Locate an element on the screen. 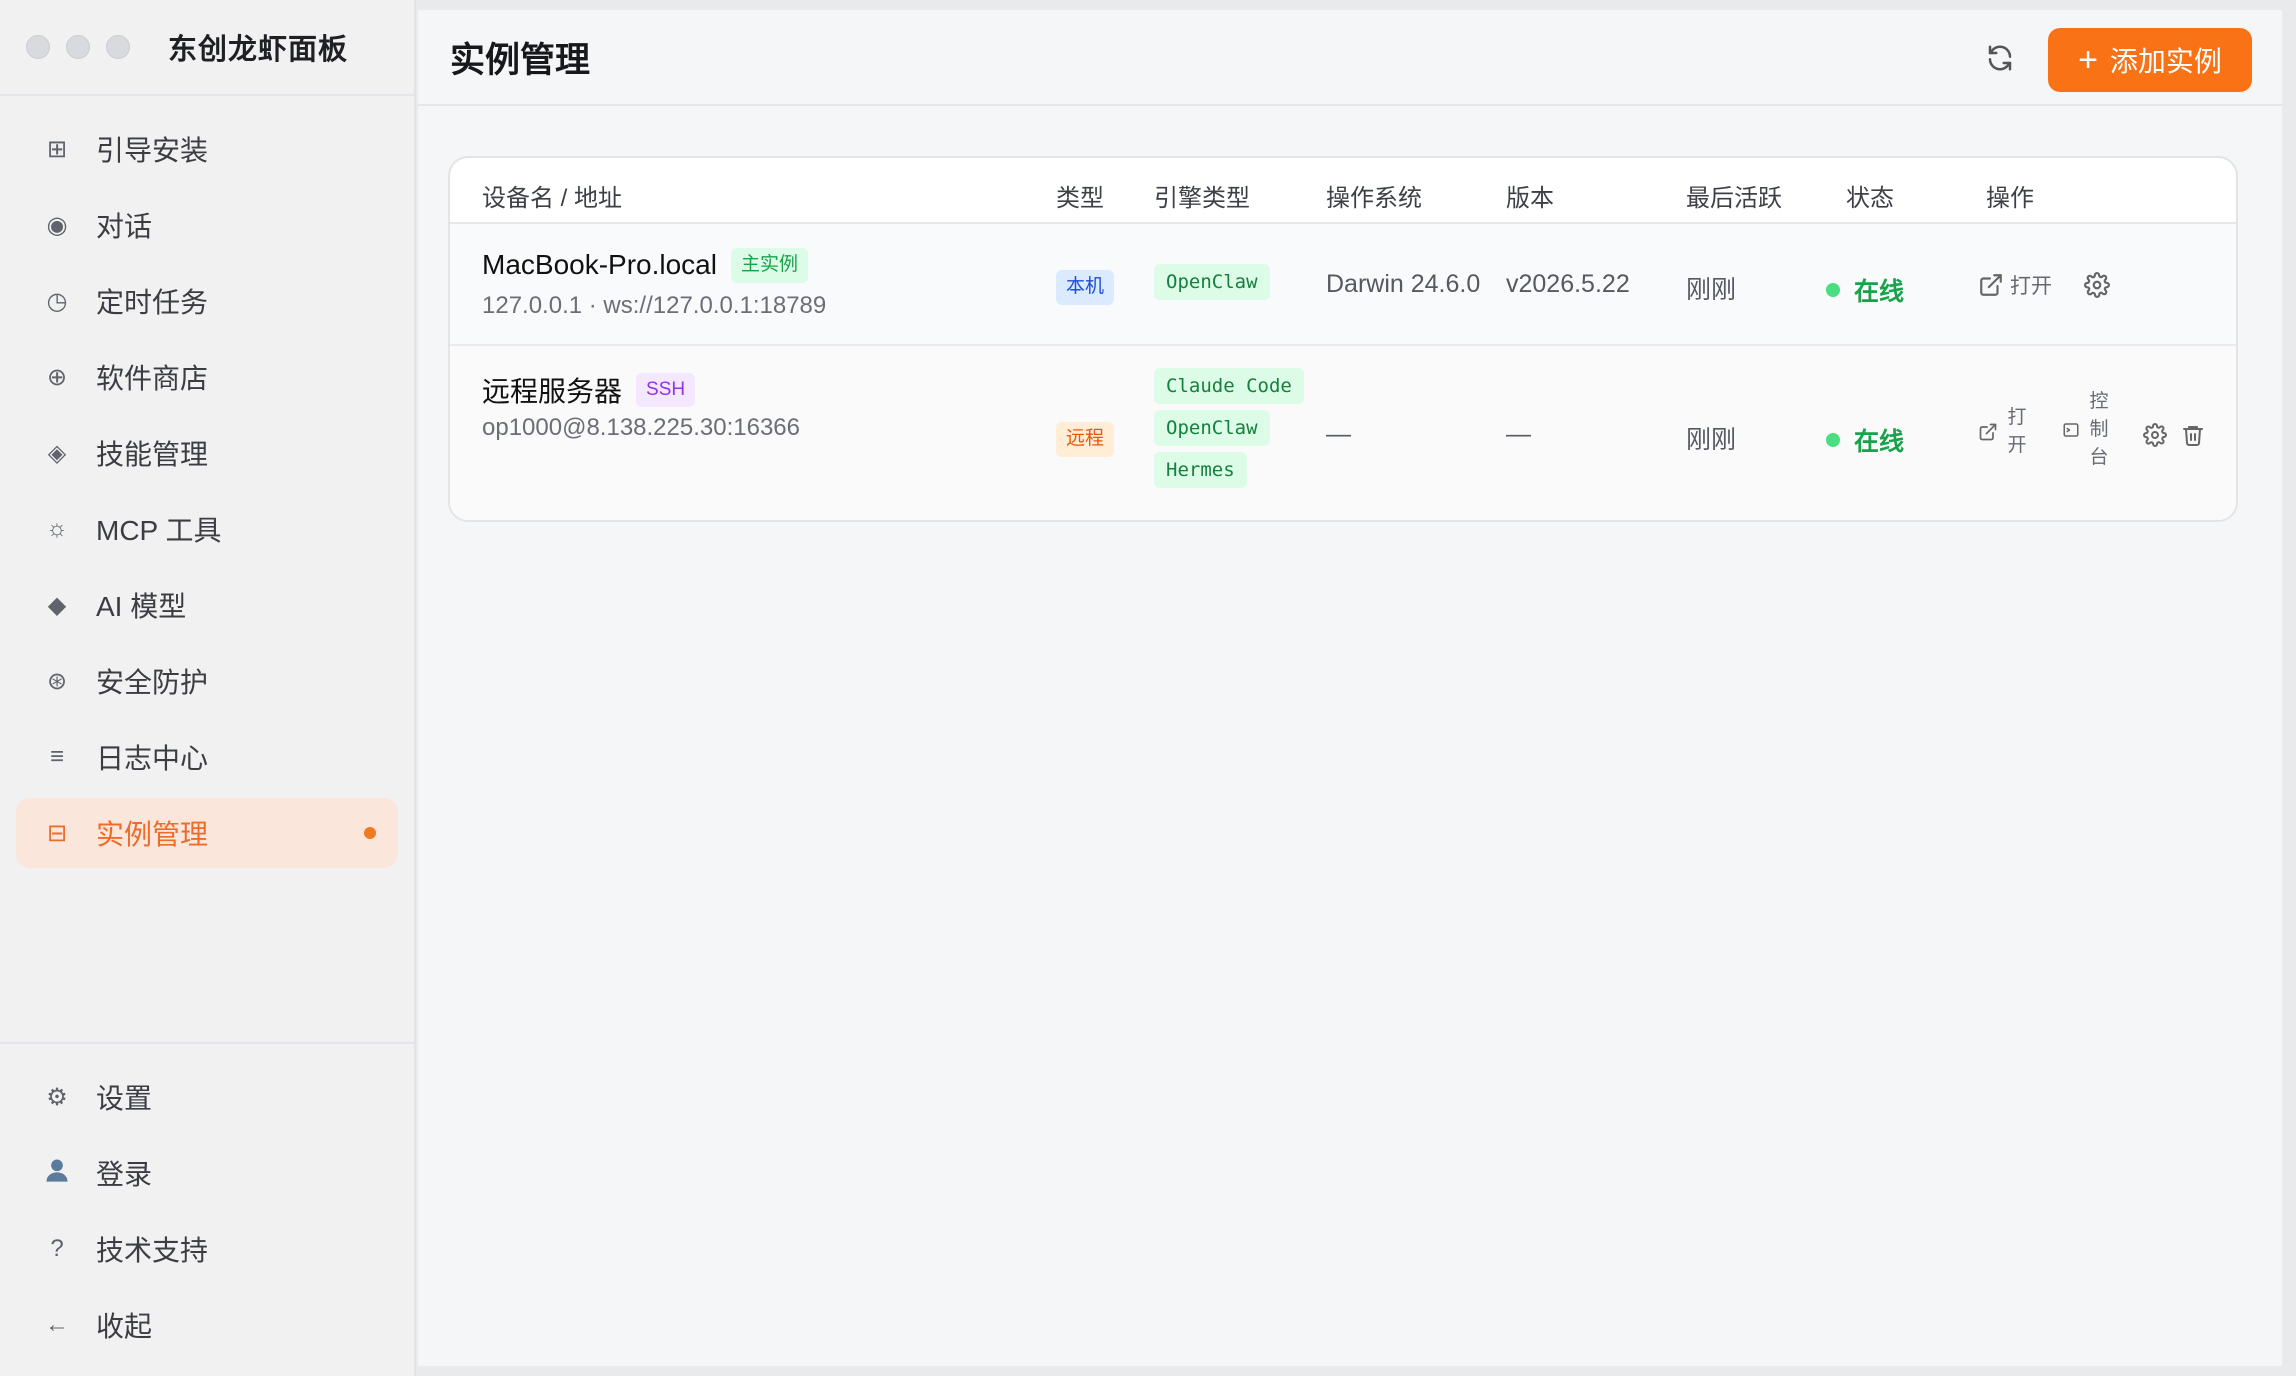  column-header-device: 设备名 / 地址 is located at coordinates (552, 198).